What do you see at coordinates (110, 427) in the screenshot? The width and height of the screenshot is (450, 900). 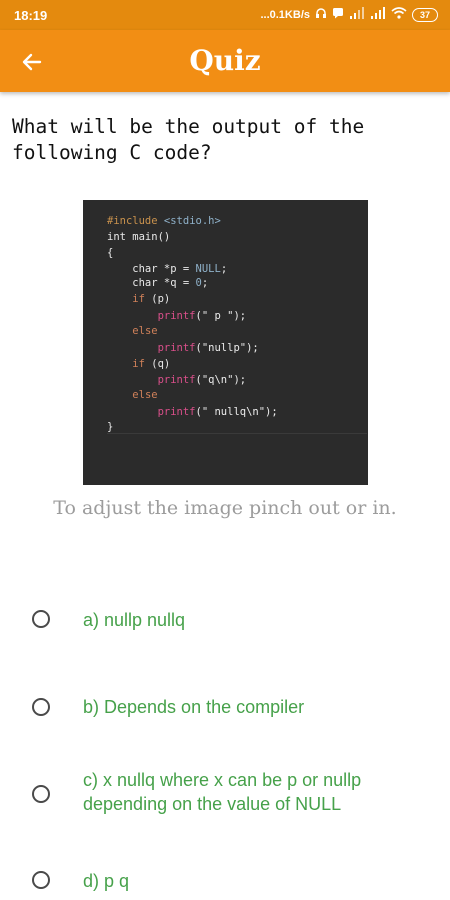 I see `code-line: }` at bounding box center [110, 427].